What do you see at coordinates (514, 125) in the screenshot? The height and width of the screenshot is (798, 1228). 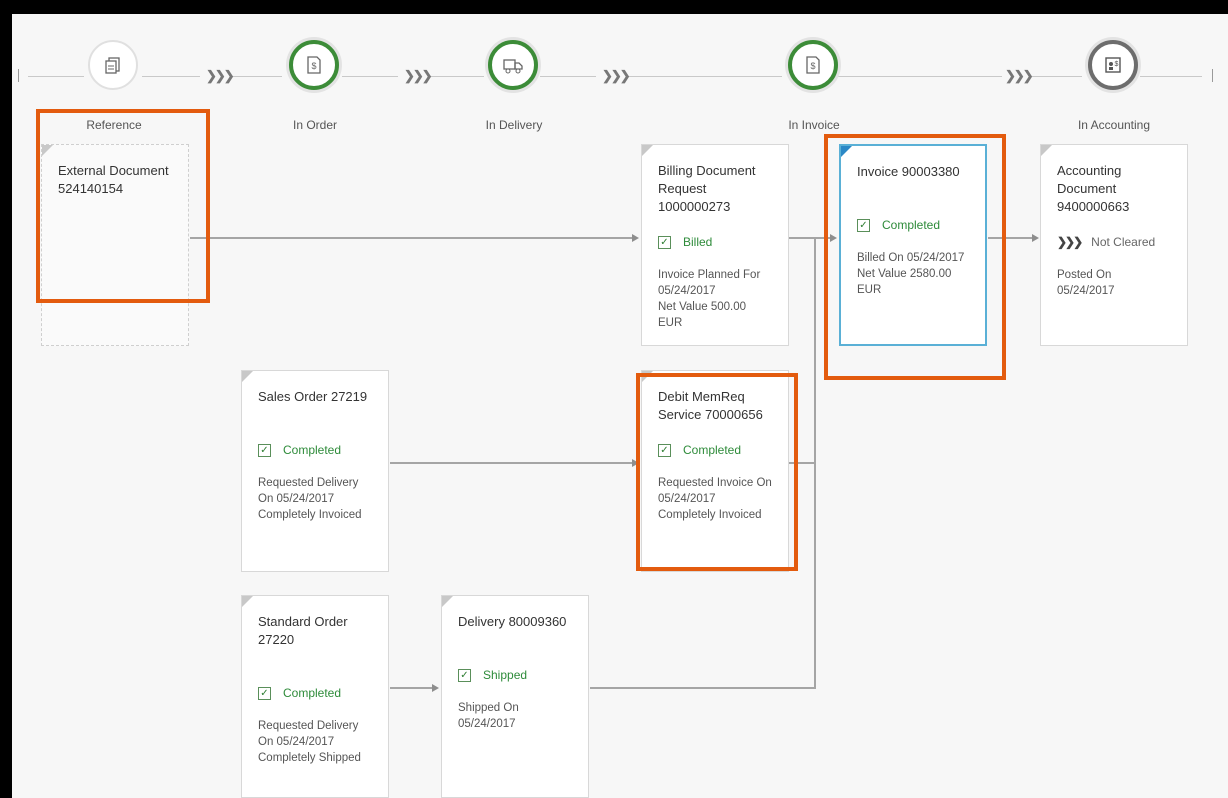 I see `stage-label: In Delivery` at bounding box center [514, 125].